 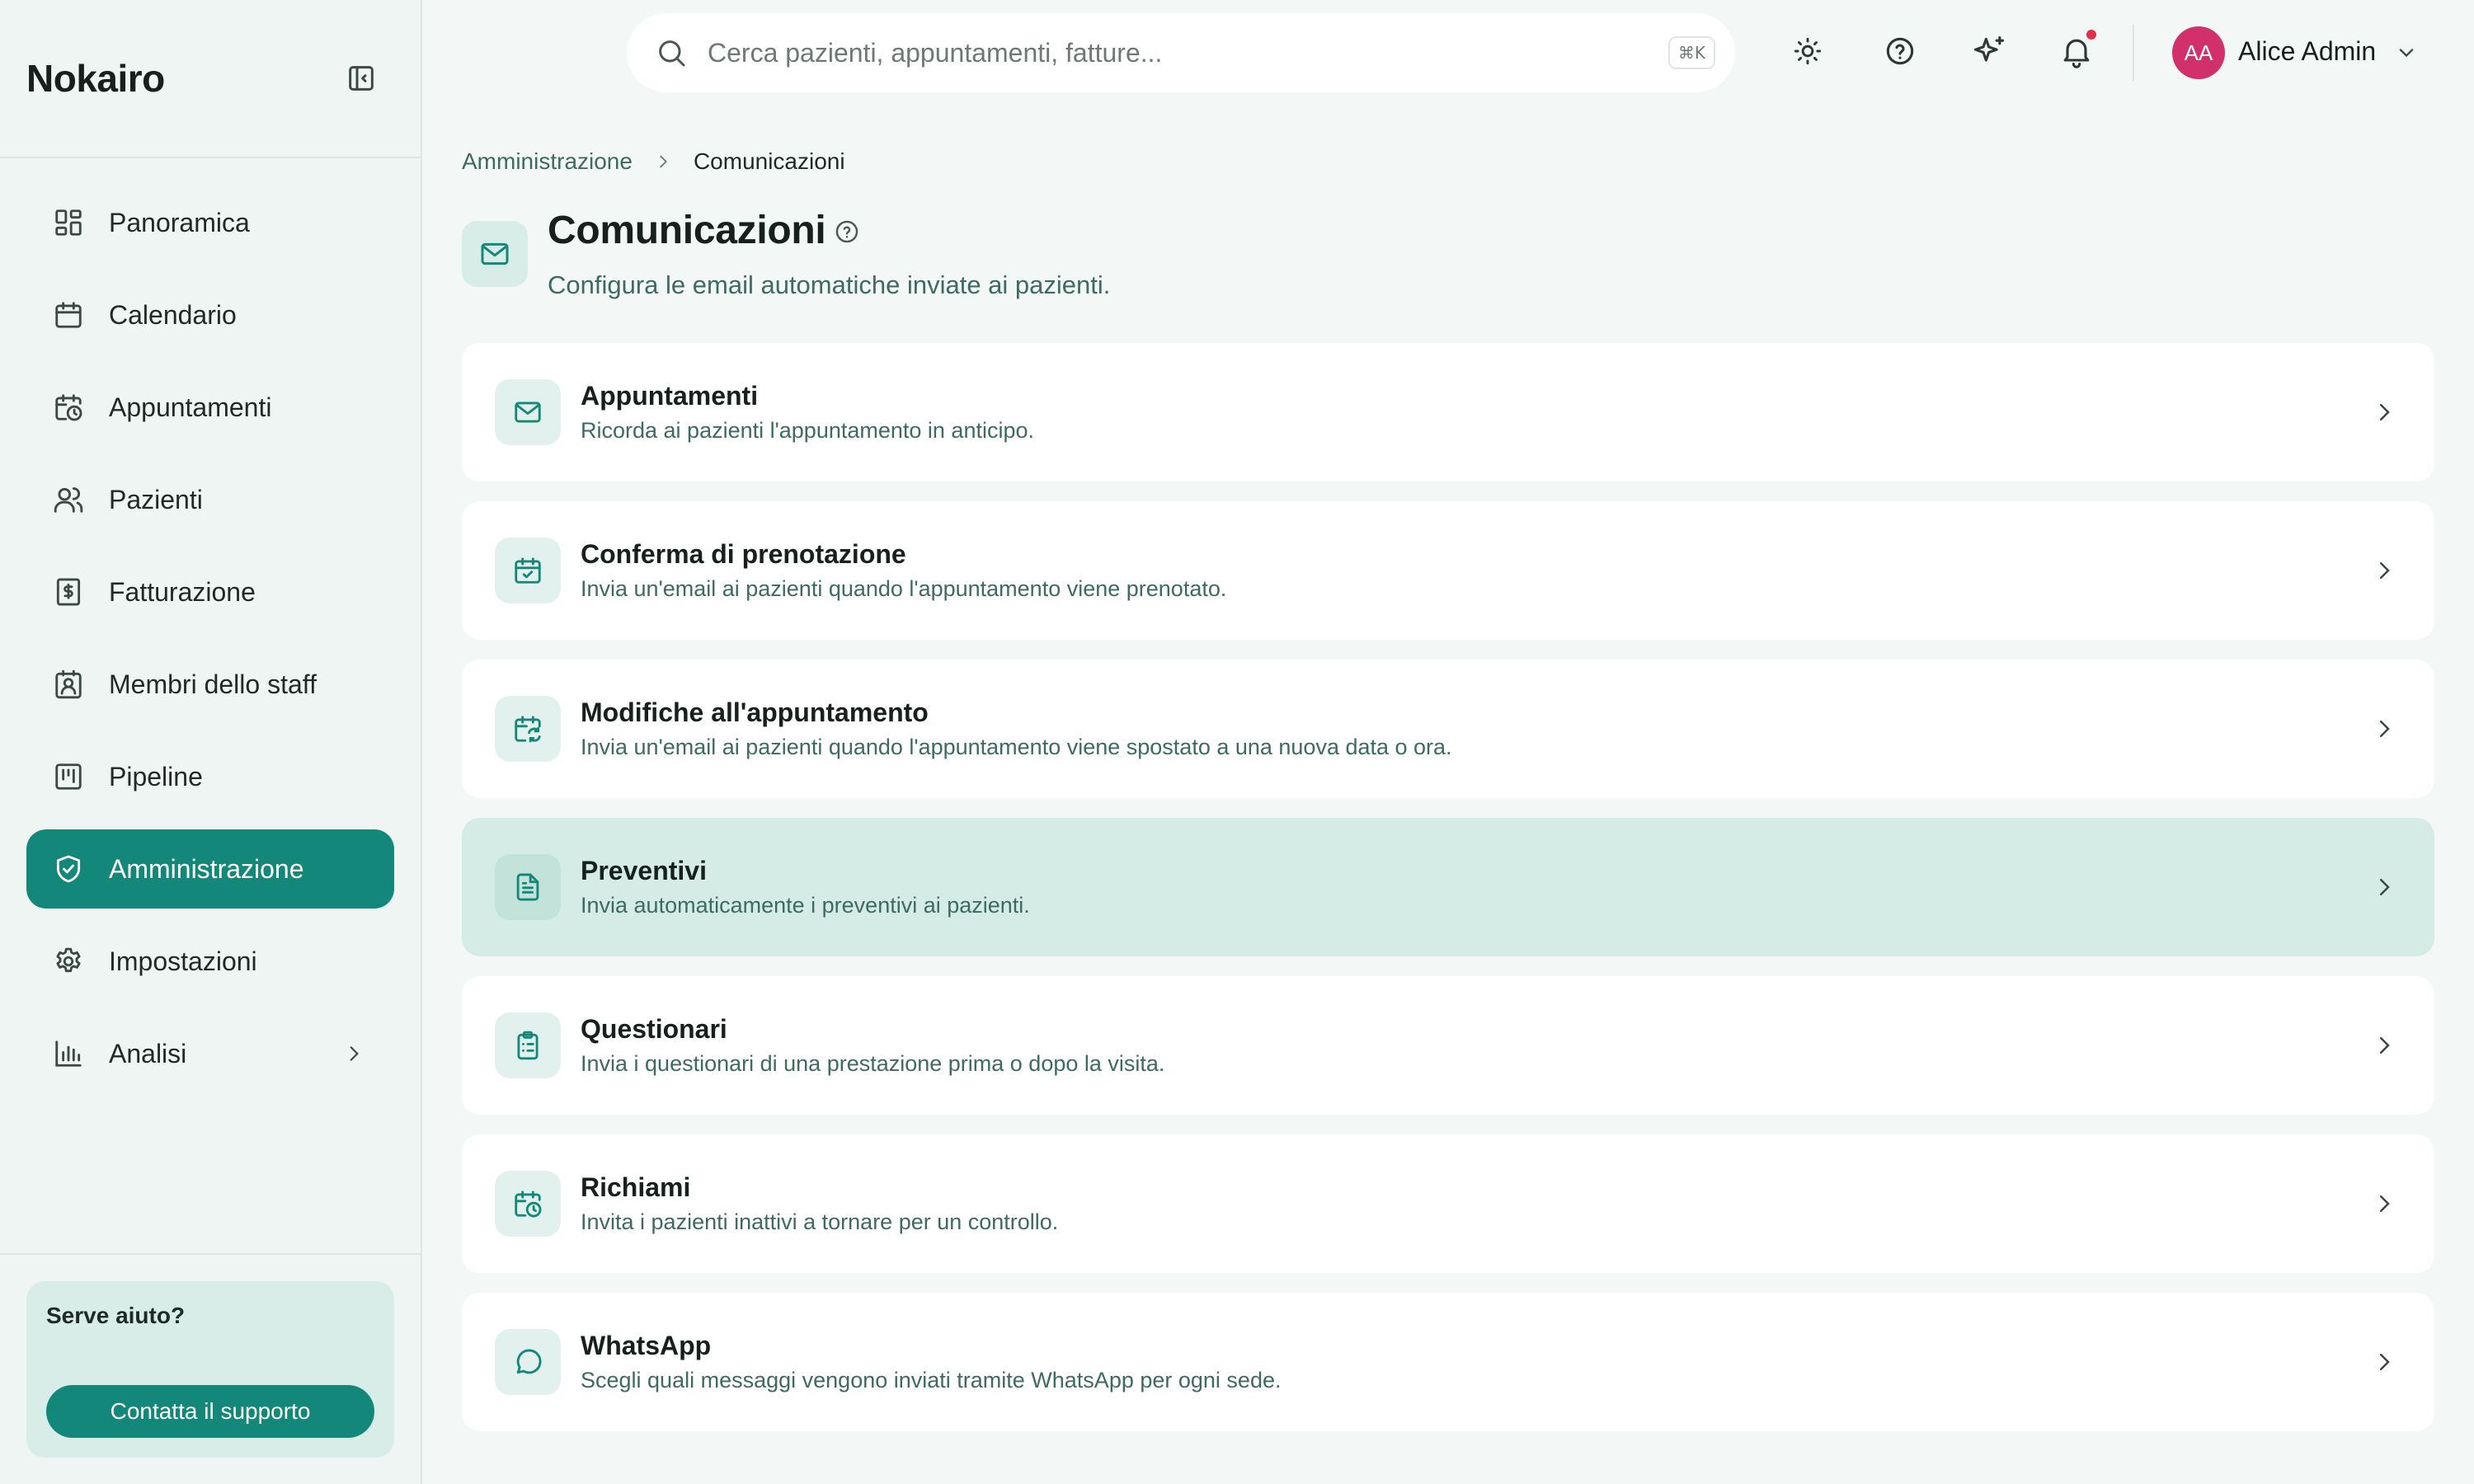 I want to click on help-title: Serve aiuto?, so click(x=116, y=1315).